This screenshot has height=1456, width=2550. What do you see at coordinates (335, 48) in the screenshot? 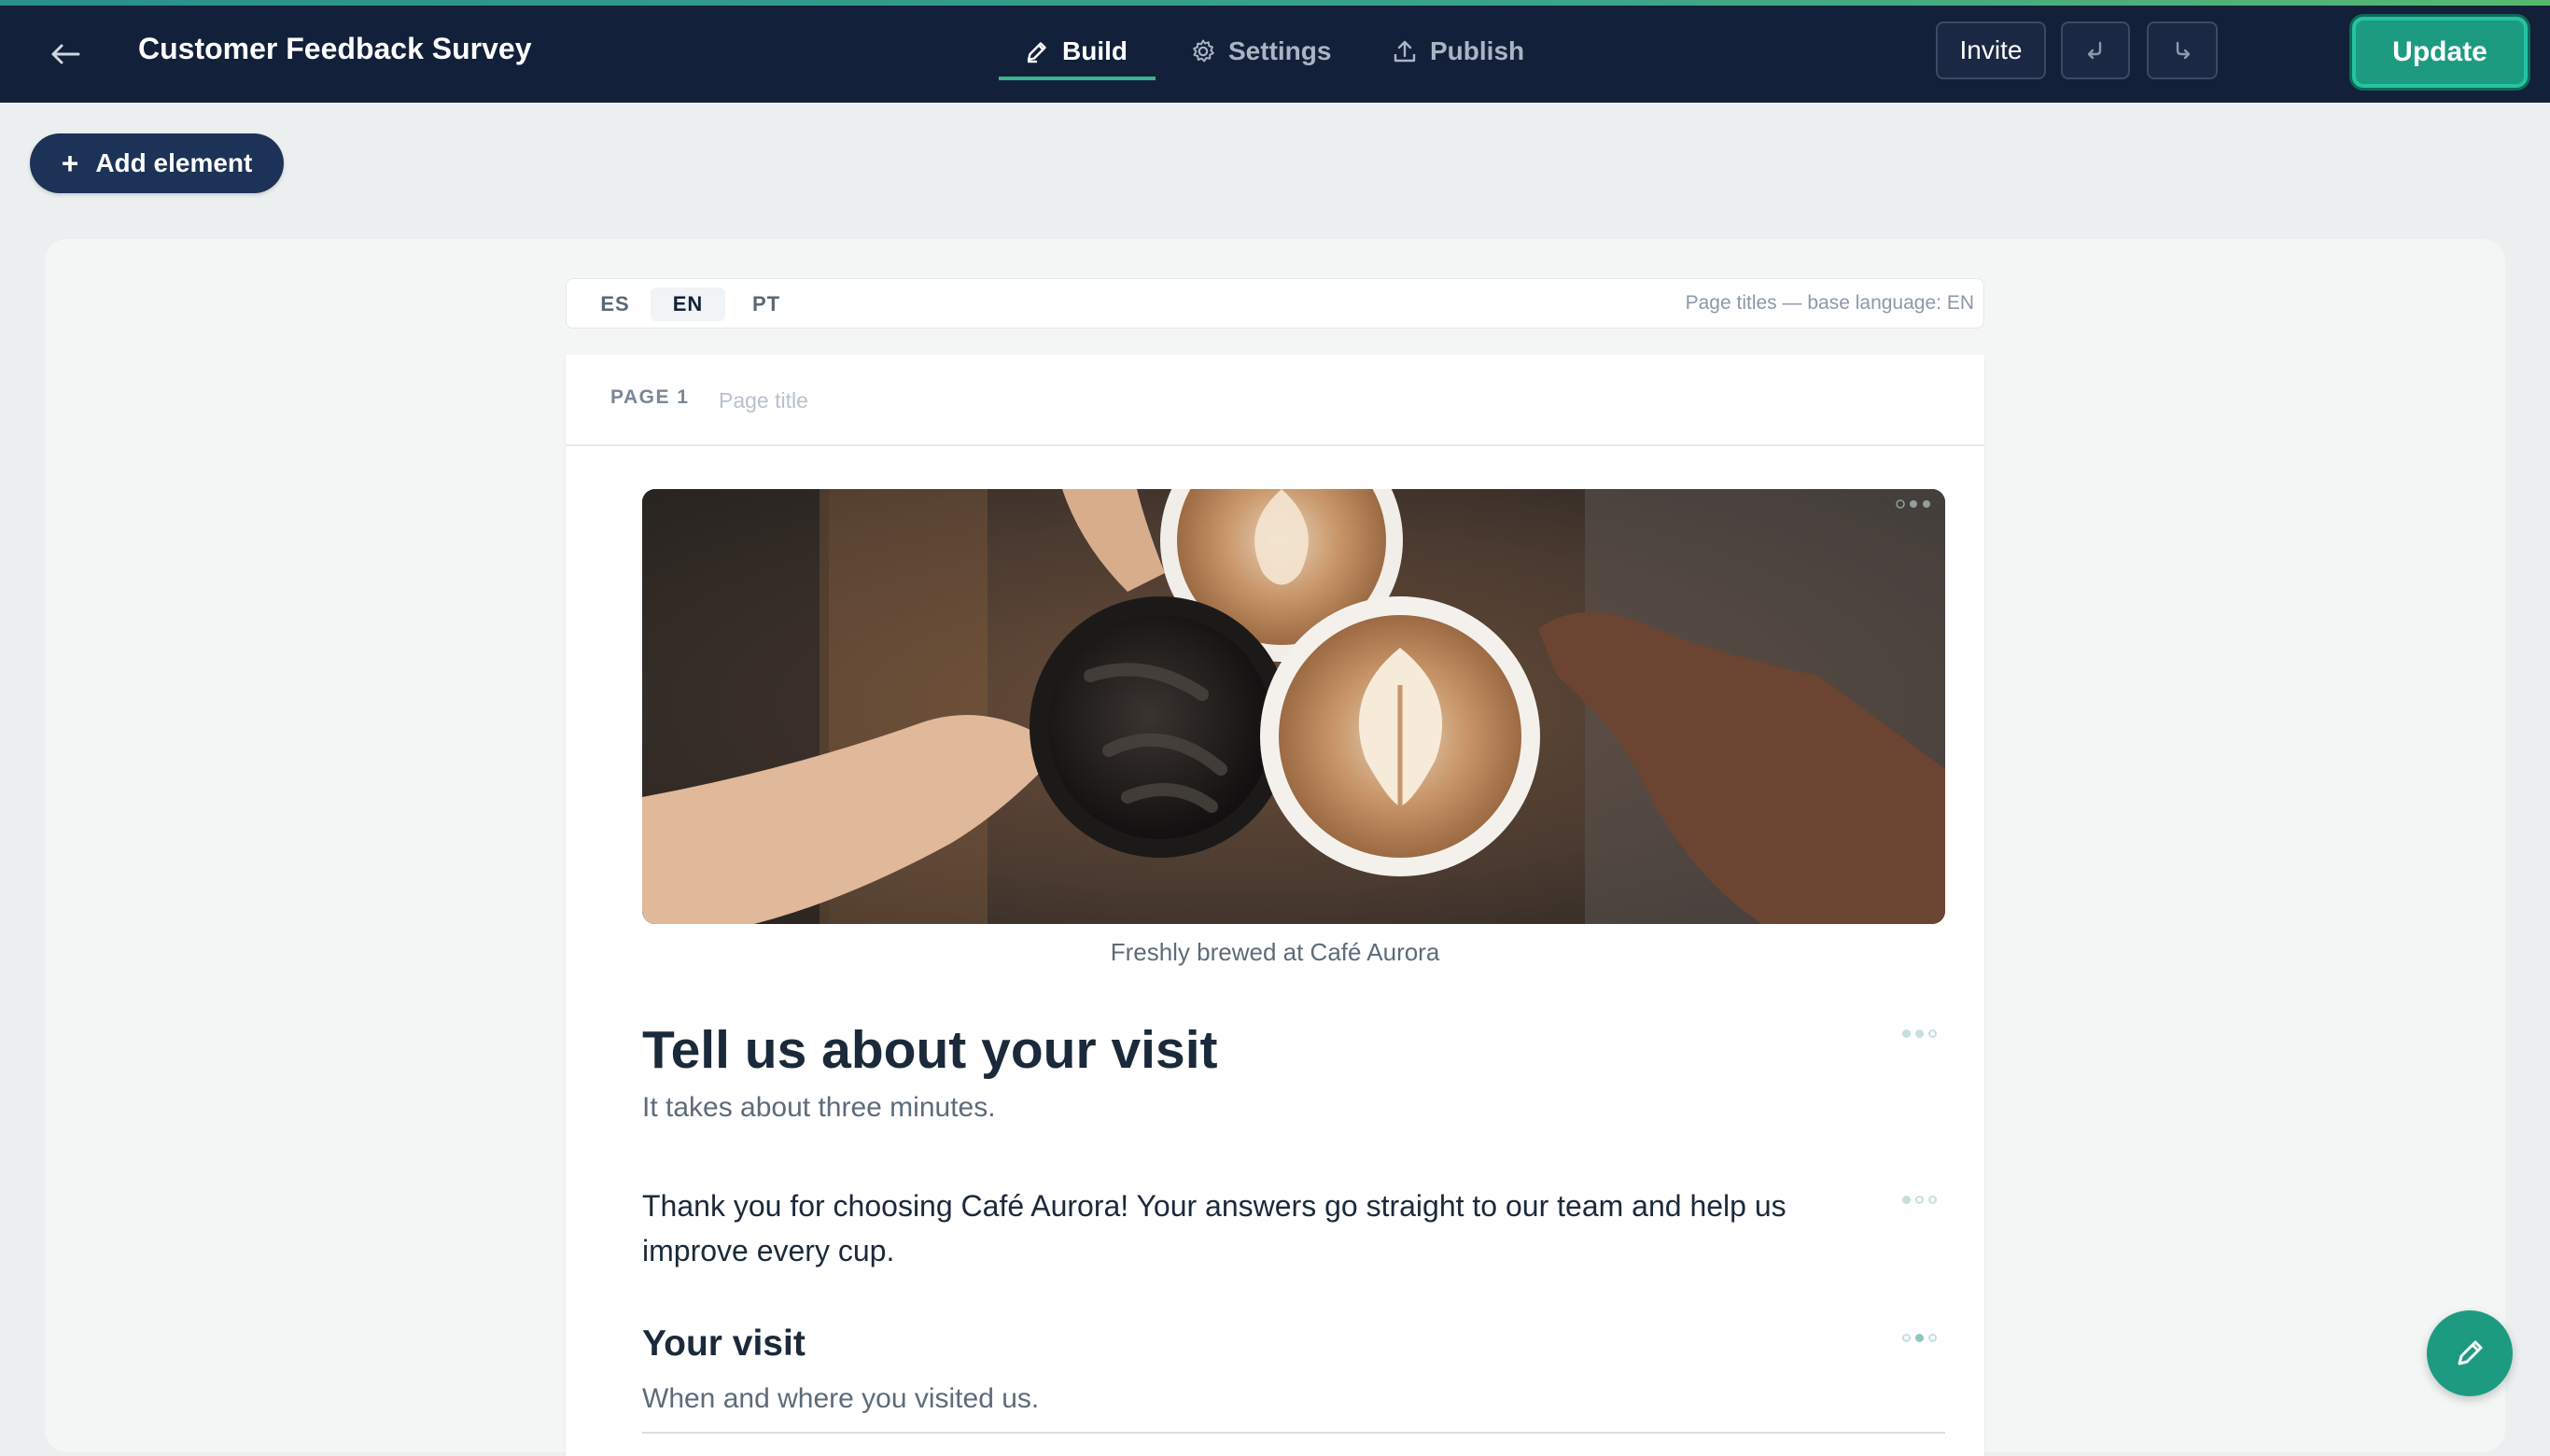
I see `survey-title: Customer Feedback Survey` at bounding box center [335, 48].